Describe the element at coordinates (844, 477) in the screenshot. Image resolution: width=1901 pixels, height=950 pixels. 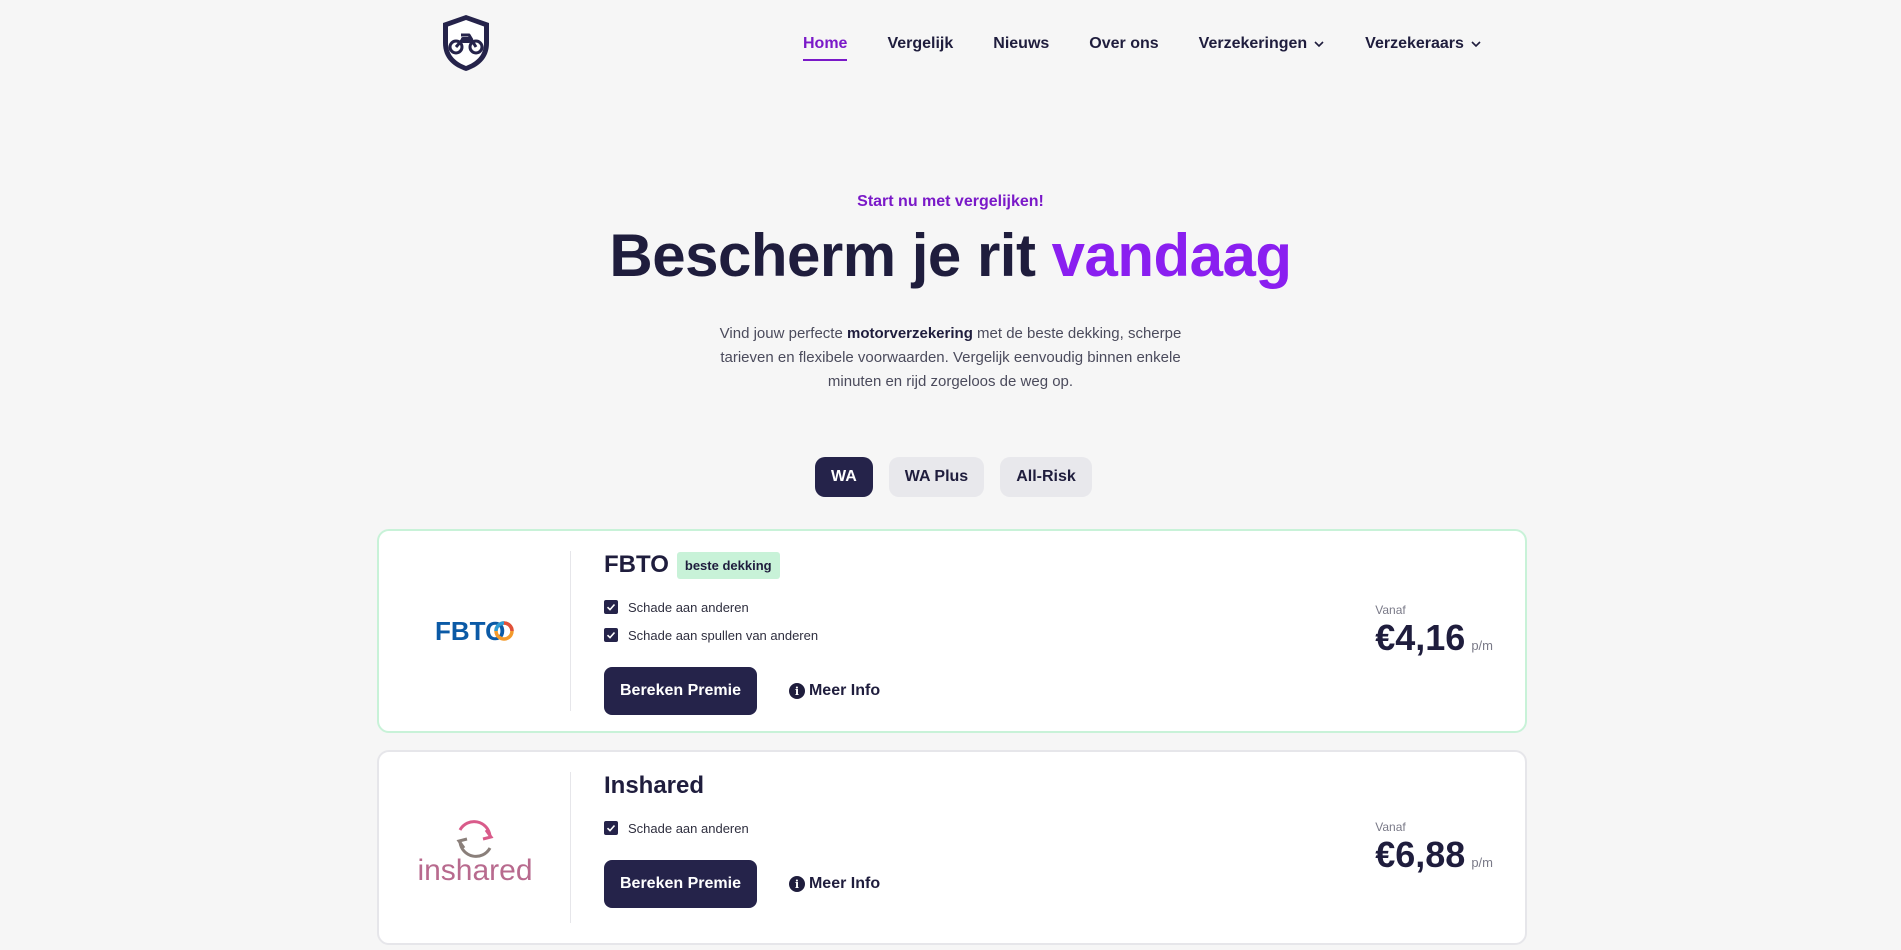
I see `tab-wa: WA` at that location.